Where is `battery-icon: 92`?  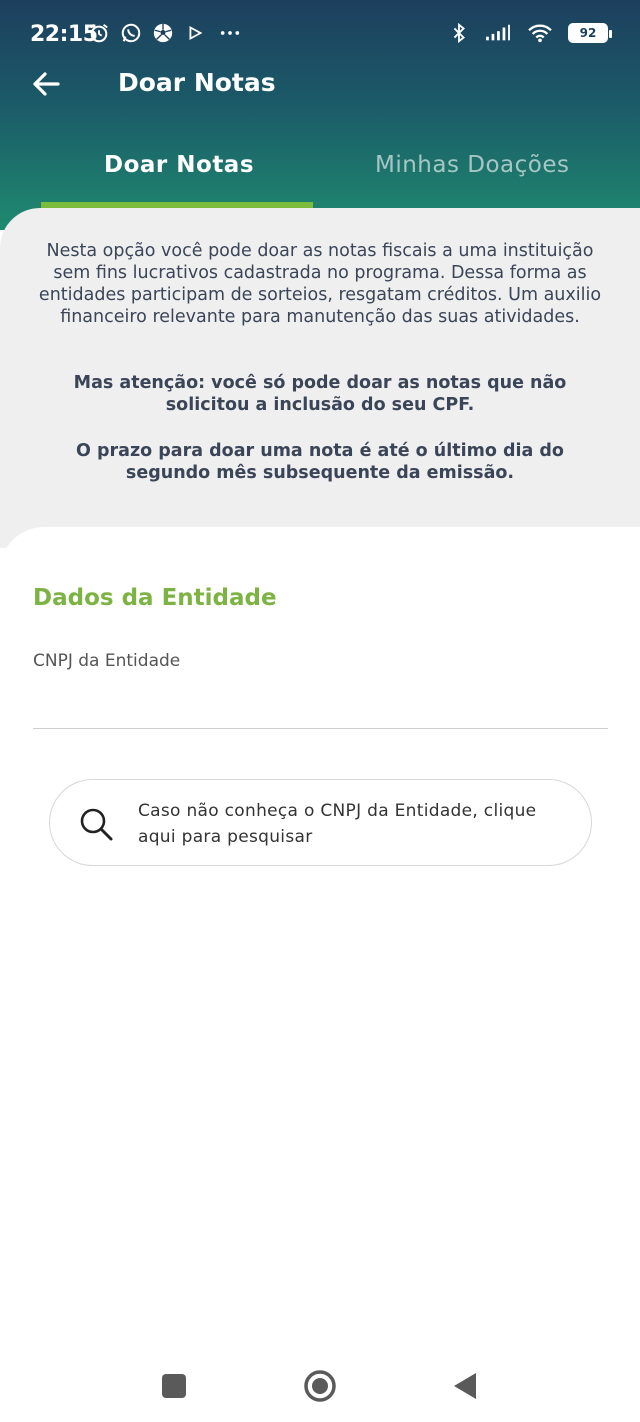 battery-icon: 92 is located at coordinates (590, 33).